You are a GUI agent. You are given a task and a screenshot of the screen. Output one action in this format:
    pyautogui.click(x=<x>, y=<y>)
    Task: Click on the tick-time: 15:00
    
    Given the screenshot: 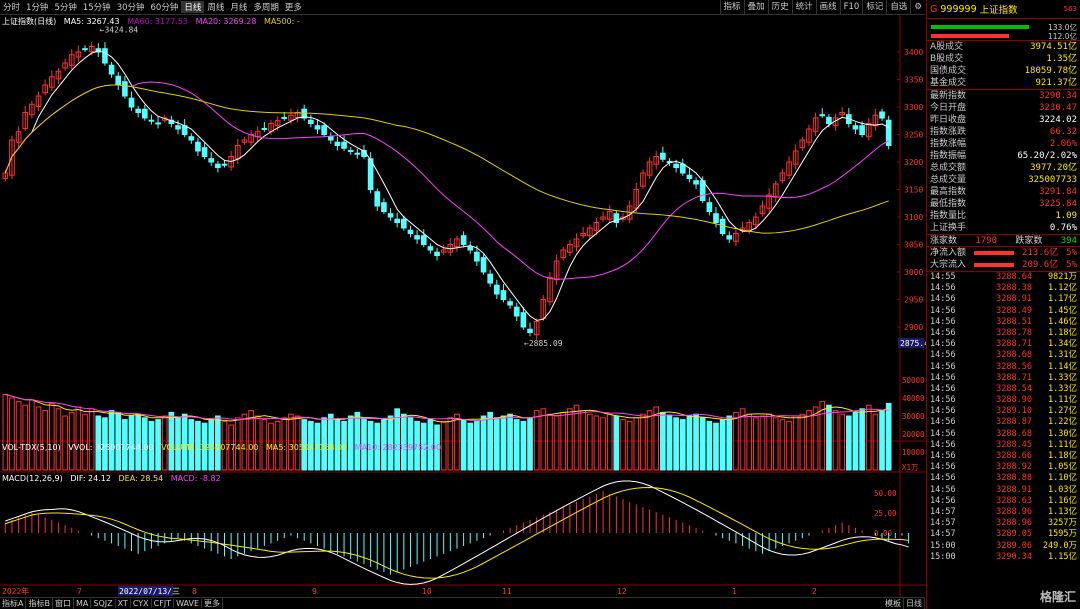 What is the action you would take?
    pyautogui.click(x=943, y=545)
    